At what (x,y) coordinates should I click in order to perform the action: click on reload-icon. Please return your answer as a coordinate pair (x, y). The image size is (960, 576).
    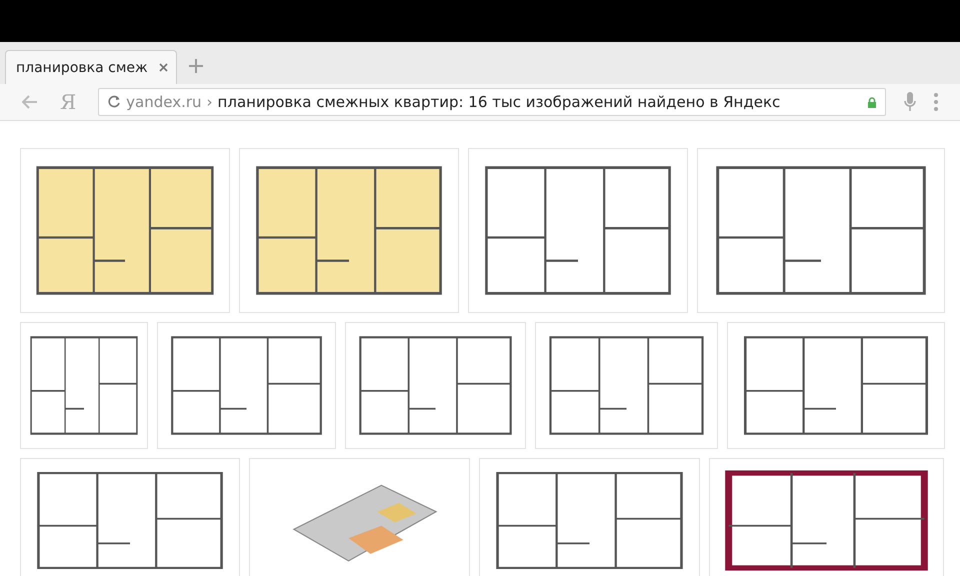
    Looking at the image, I should click on (114, 102).